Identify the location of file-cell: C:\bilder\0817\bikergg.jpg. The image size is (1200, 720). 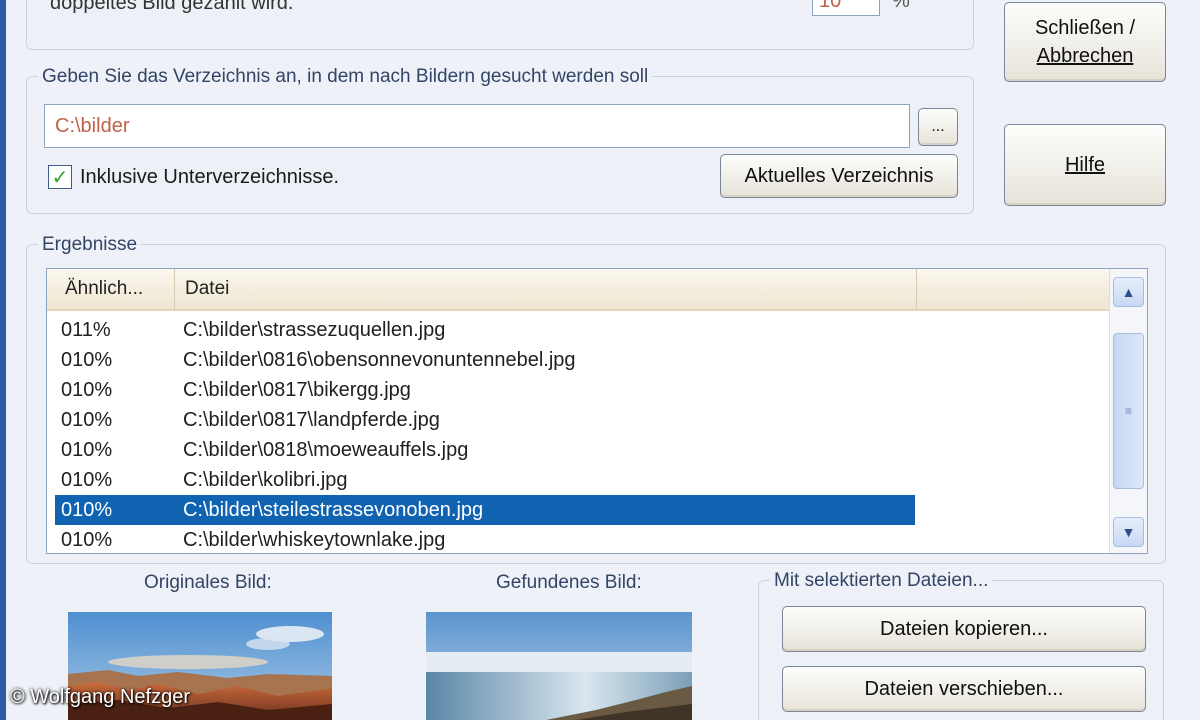
(297, 389).